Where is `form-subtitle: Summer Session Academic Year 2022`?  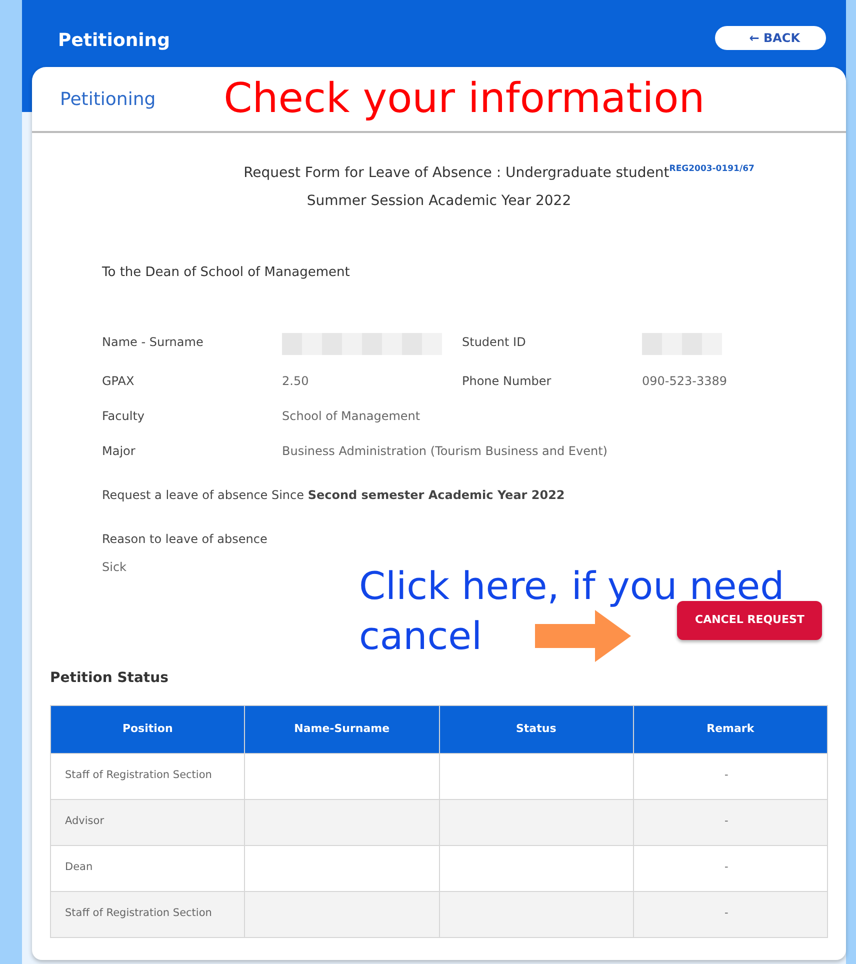 form-subtitle: Summer Session Academic Year 2022 is located at coordinates (439, 201).